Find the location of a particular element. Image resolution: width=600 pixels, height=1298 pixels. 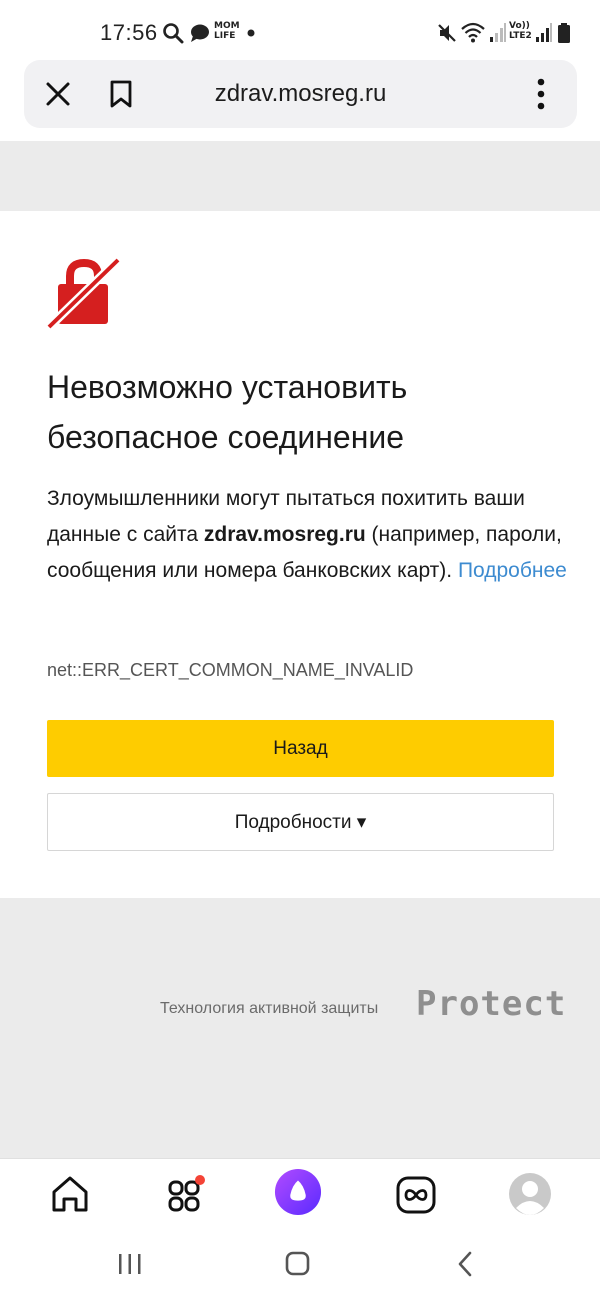

notification-badge is located at coordinates (200, 1180).